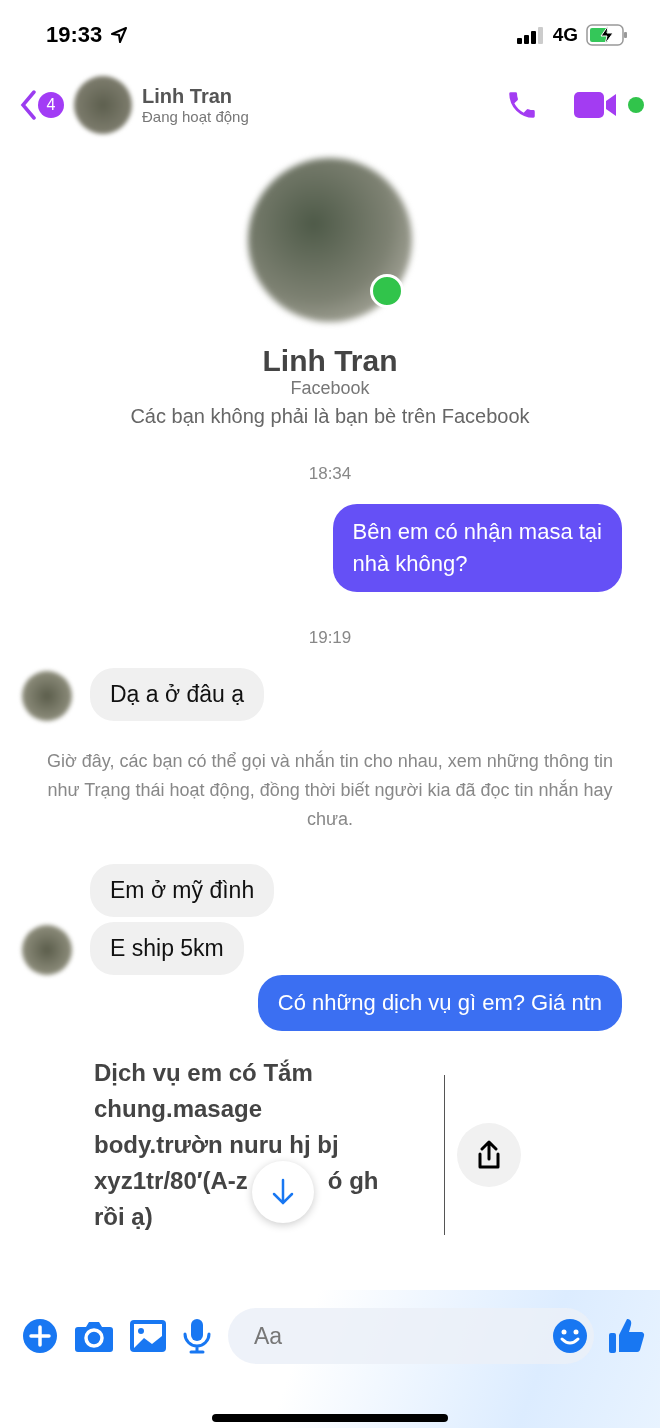  Describe the element at coordinates (607, 35) in the screenshot. I see `battery-charging-icon` at that location.